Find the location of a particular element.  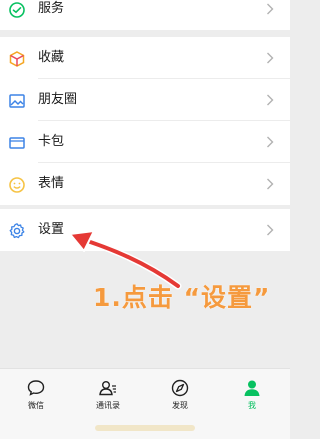

contacts-icon is located at coordinates (107, 388).